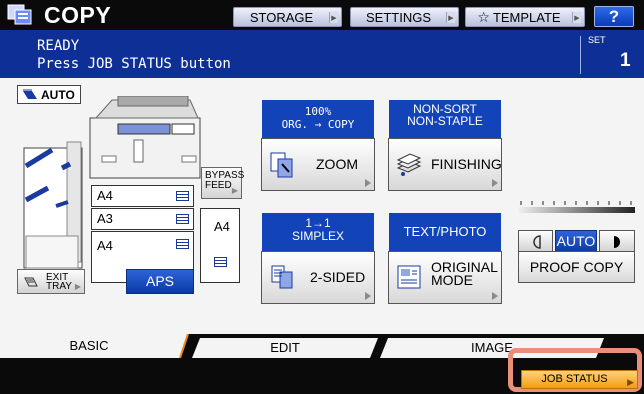  I want to click on finishing-staple: NON-STAPLE, so click(445, 121).